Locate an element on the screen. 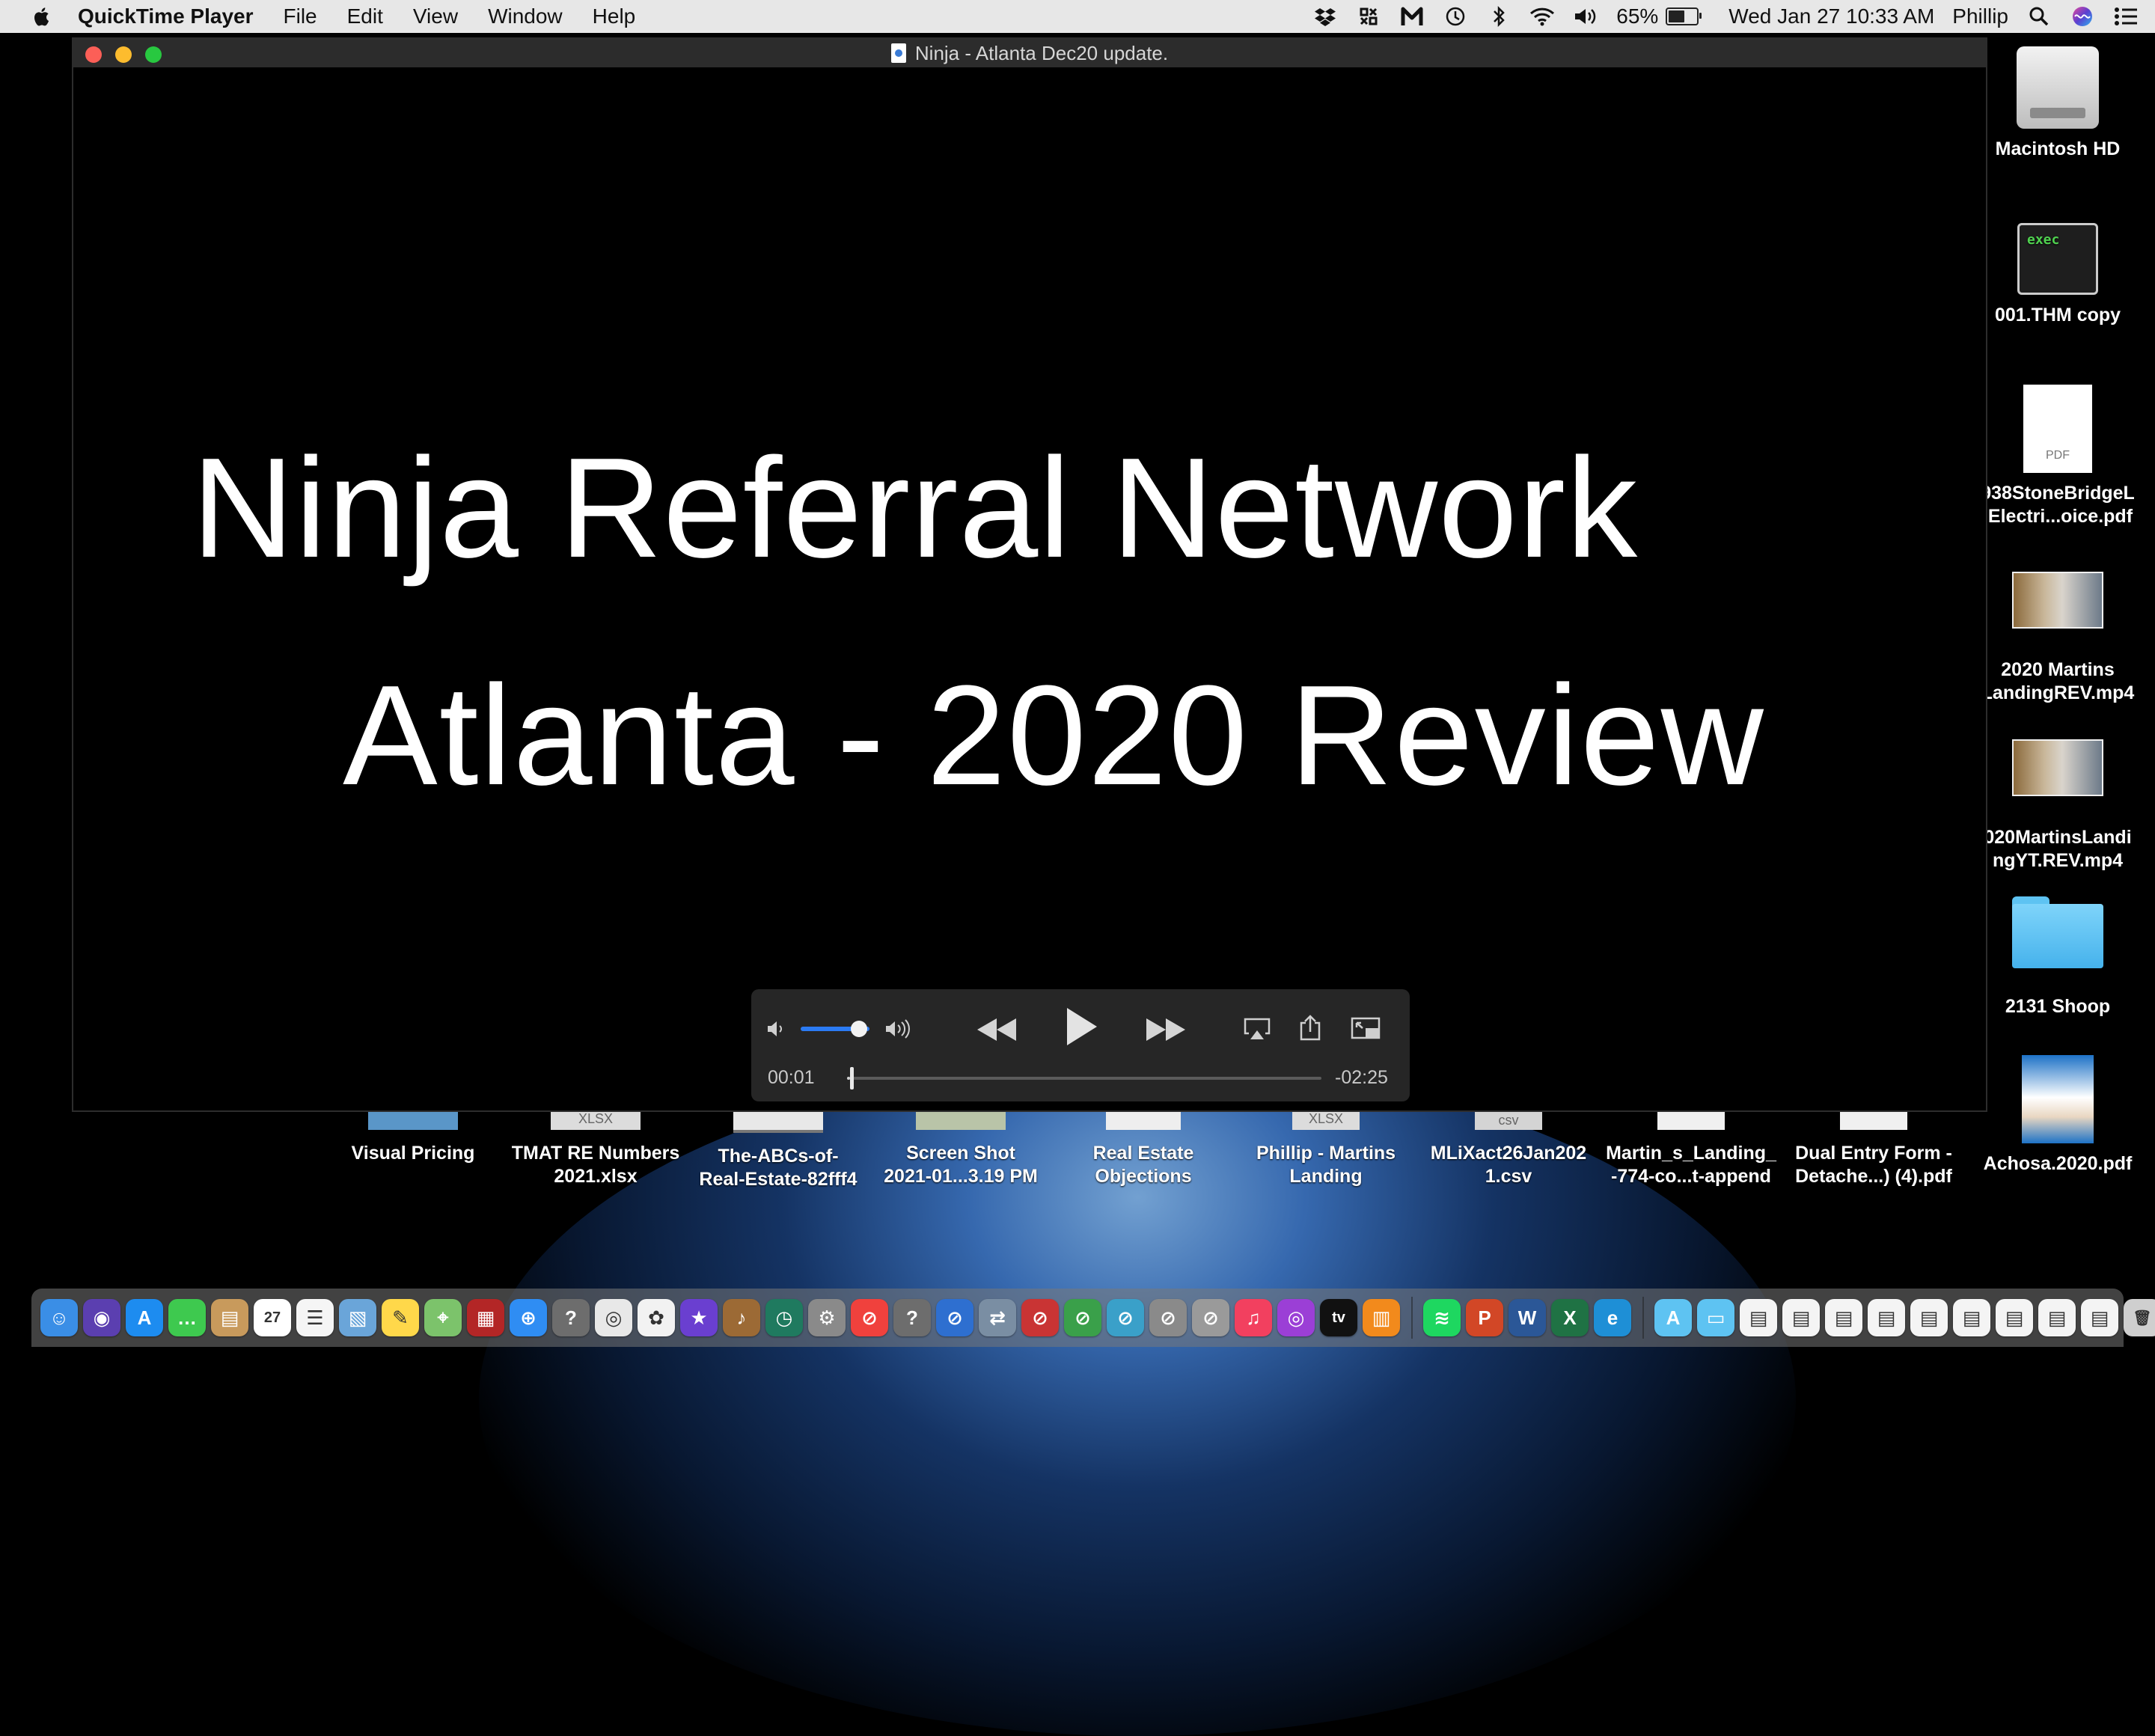  file-menu: File is located at coordinates (300, 16).